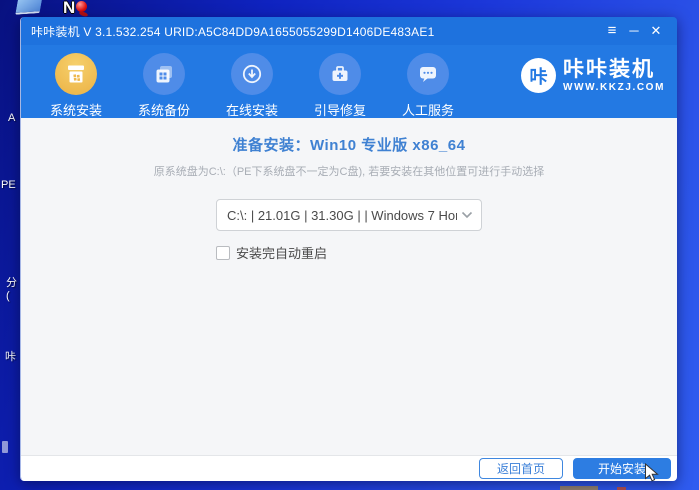  What do you see at coordinates (349, 252) in the screenshot?
I see `auto-restart-option: 安装完自动重启` at bounding box center [349, 252].